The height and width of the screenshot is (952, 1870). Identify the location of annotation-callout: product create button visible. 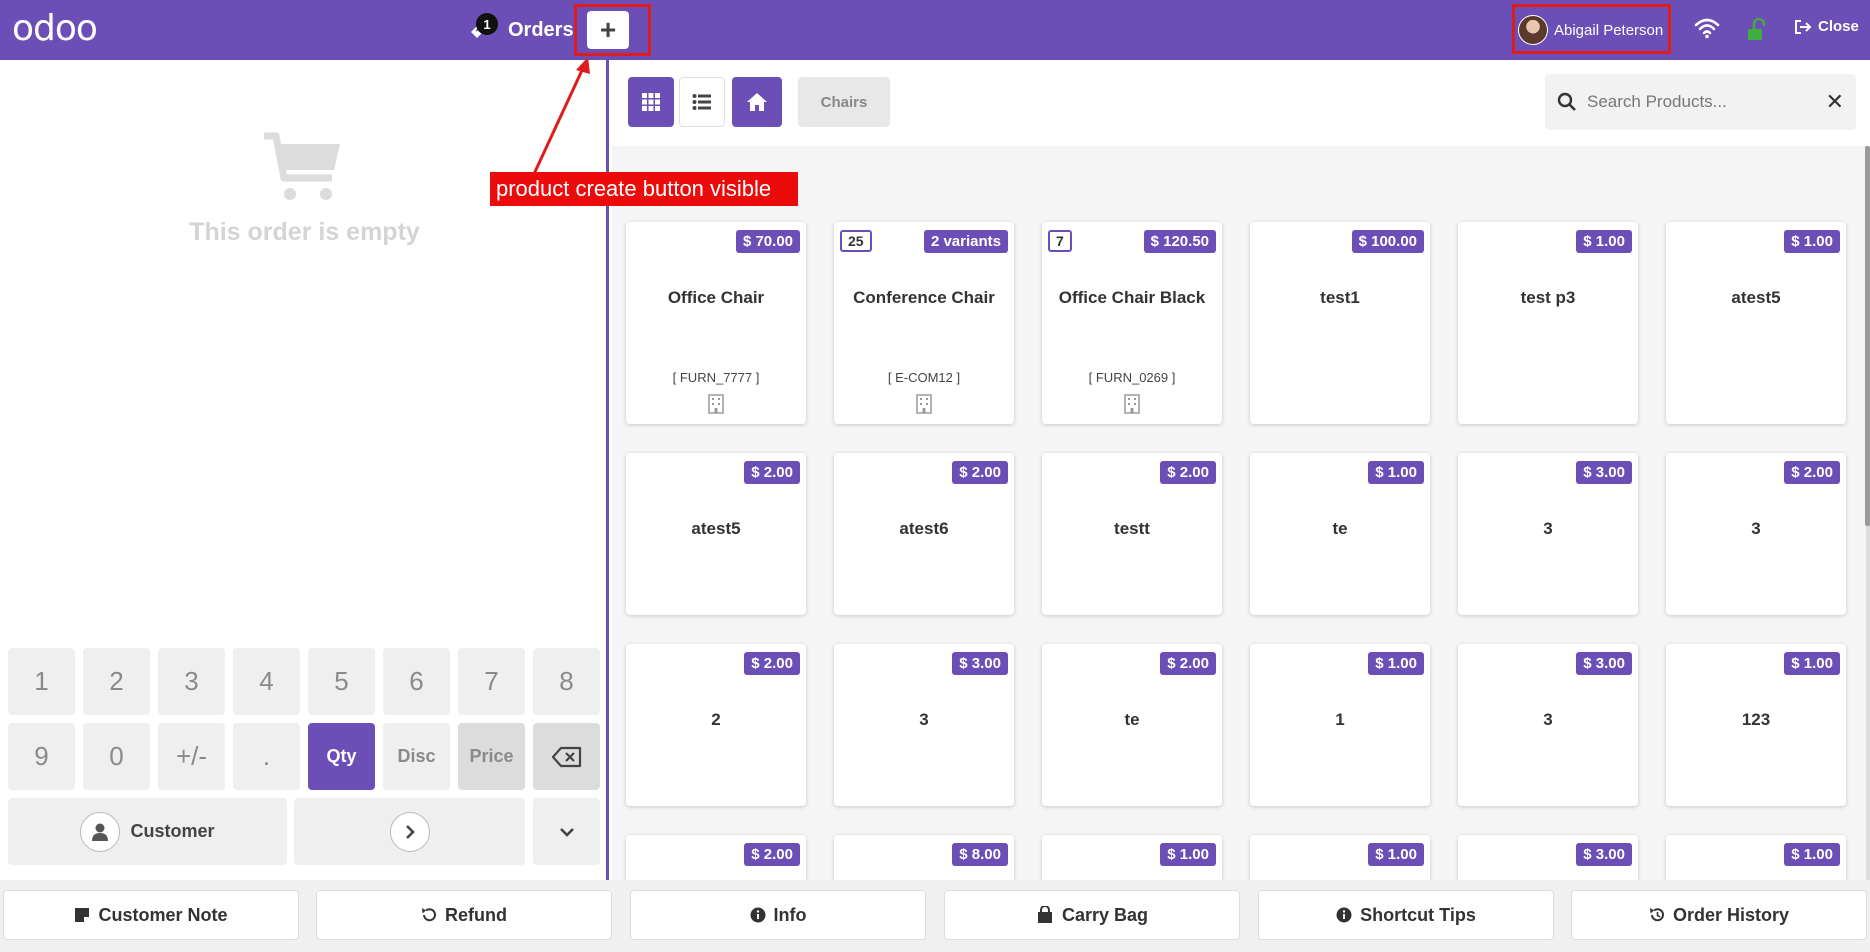
(644, 189).